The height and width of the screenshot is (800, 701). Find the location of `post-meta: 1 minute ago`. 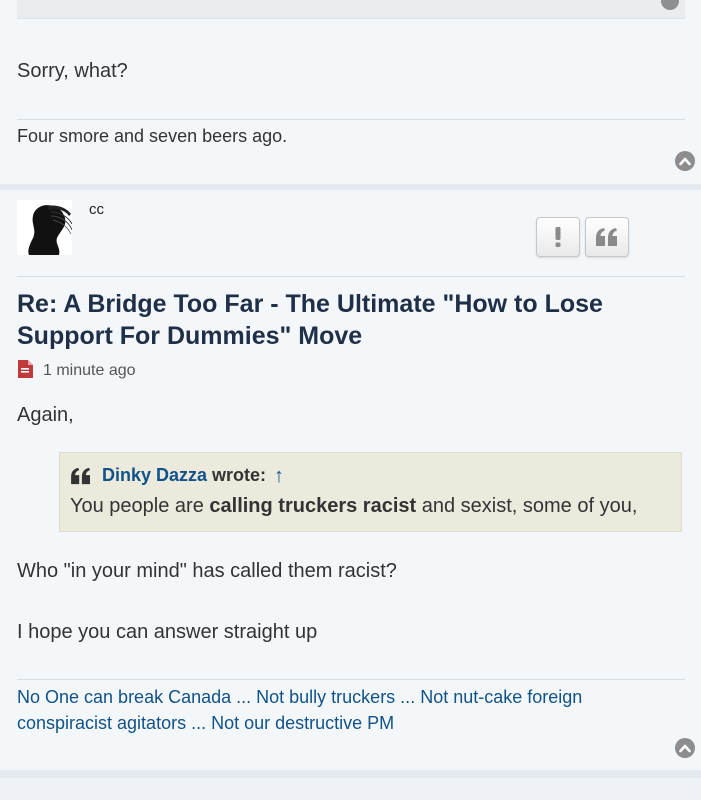

post-meta: 1 minute ago is located at coordinates (76, 371).